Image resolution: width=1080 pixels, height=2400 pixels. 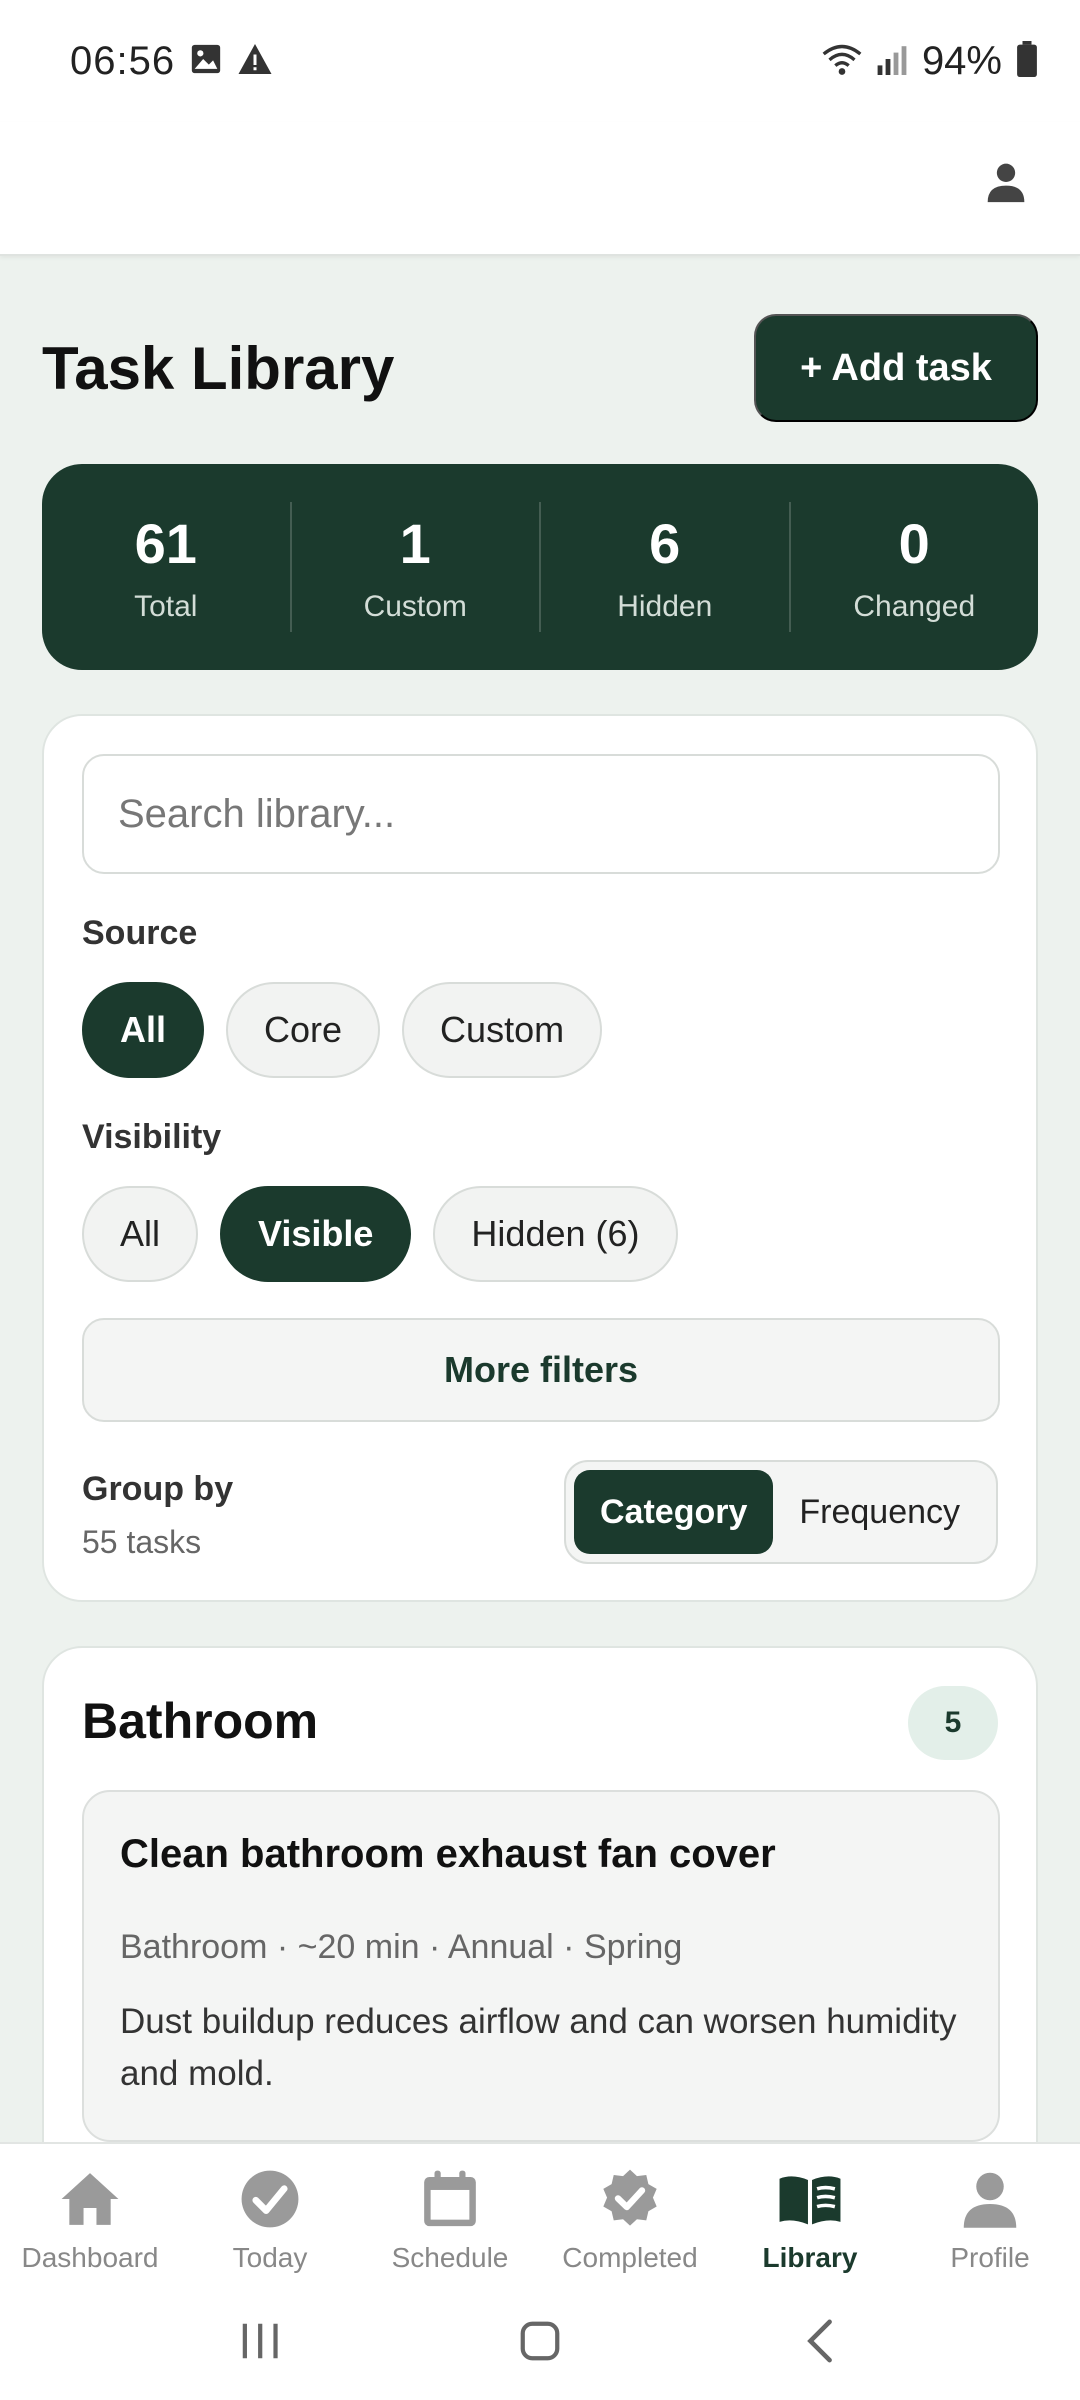 I want to click on calendar-icon, so click(x=450, y=2199).